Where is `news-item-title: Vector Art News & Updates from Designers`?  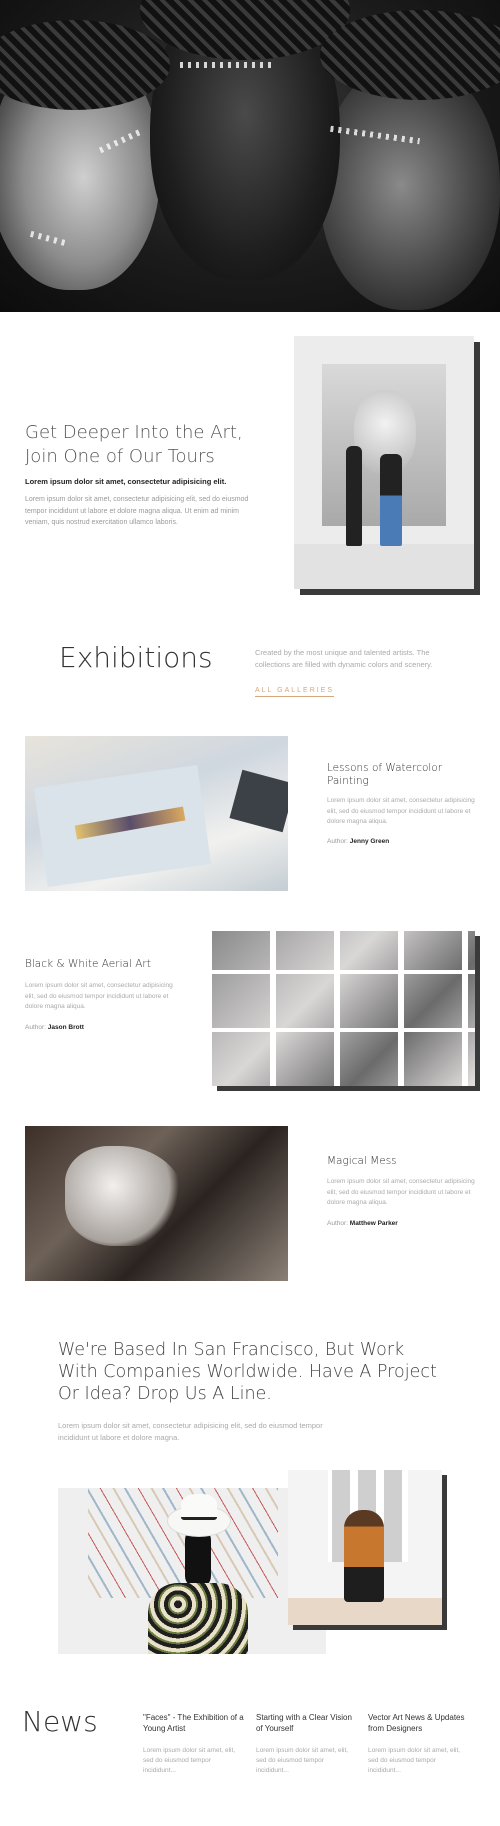 news-item-title: Vector Art News & Updates from Designers is located at coordinates (419, 1723).